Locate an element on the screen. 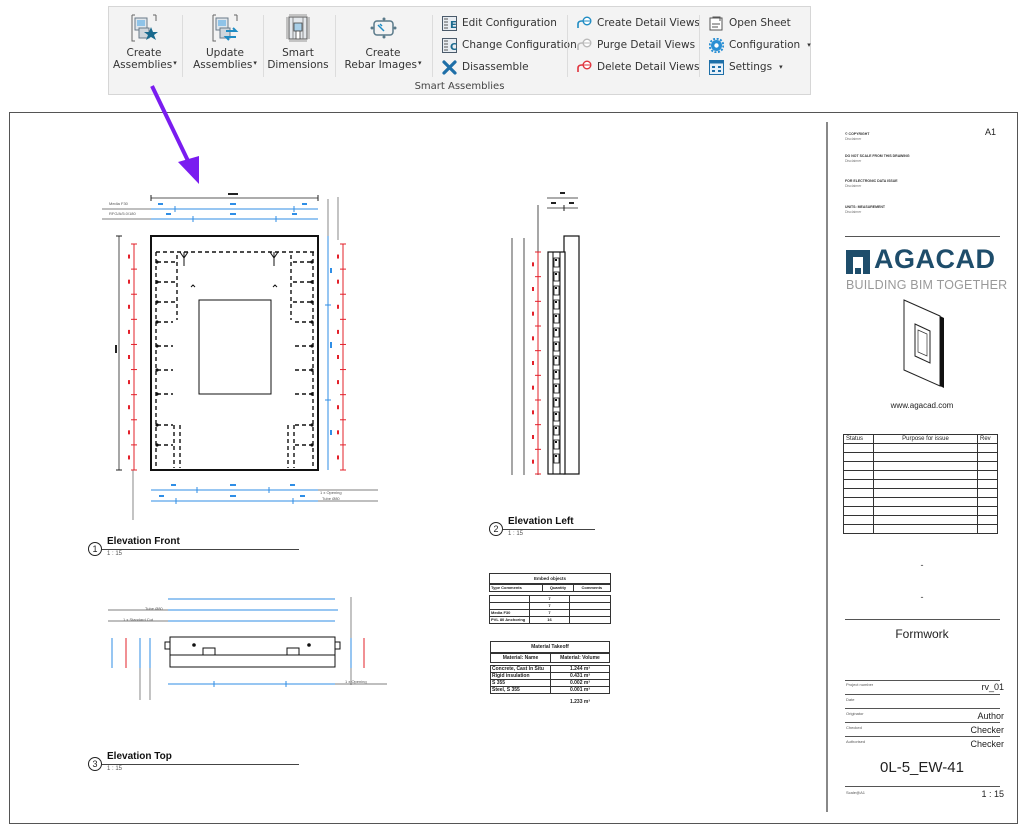  table-row: PVL 80 Anchoring 16 is located at coordinates (550, 620).